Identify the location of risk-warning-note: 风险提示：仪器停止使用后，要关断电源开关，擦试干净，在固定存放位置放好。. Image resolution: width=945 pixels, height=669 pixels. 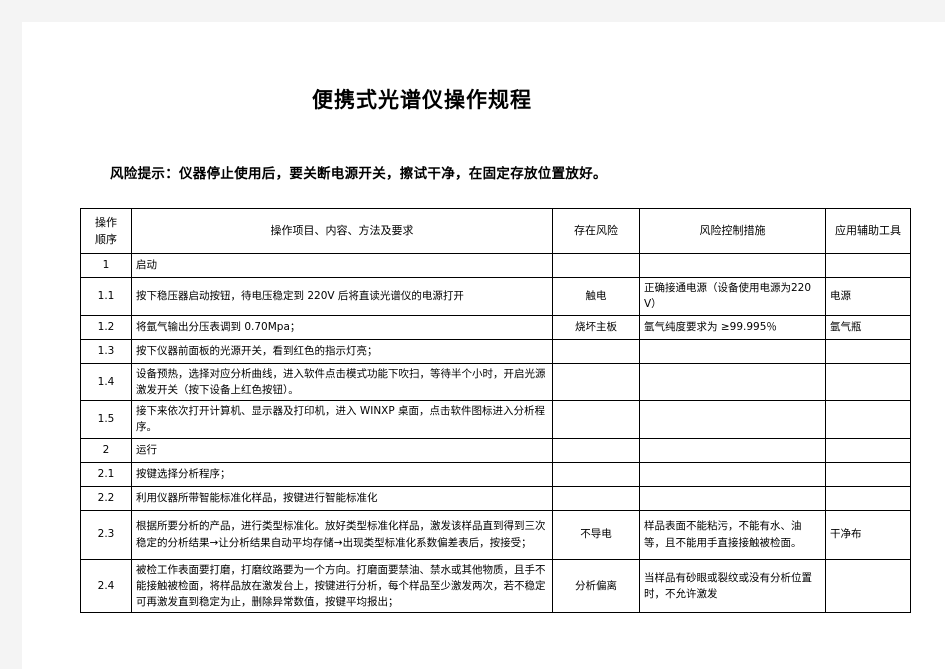
(358, 174).